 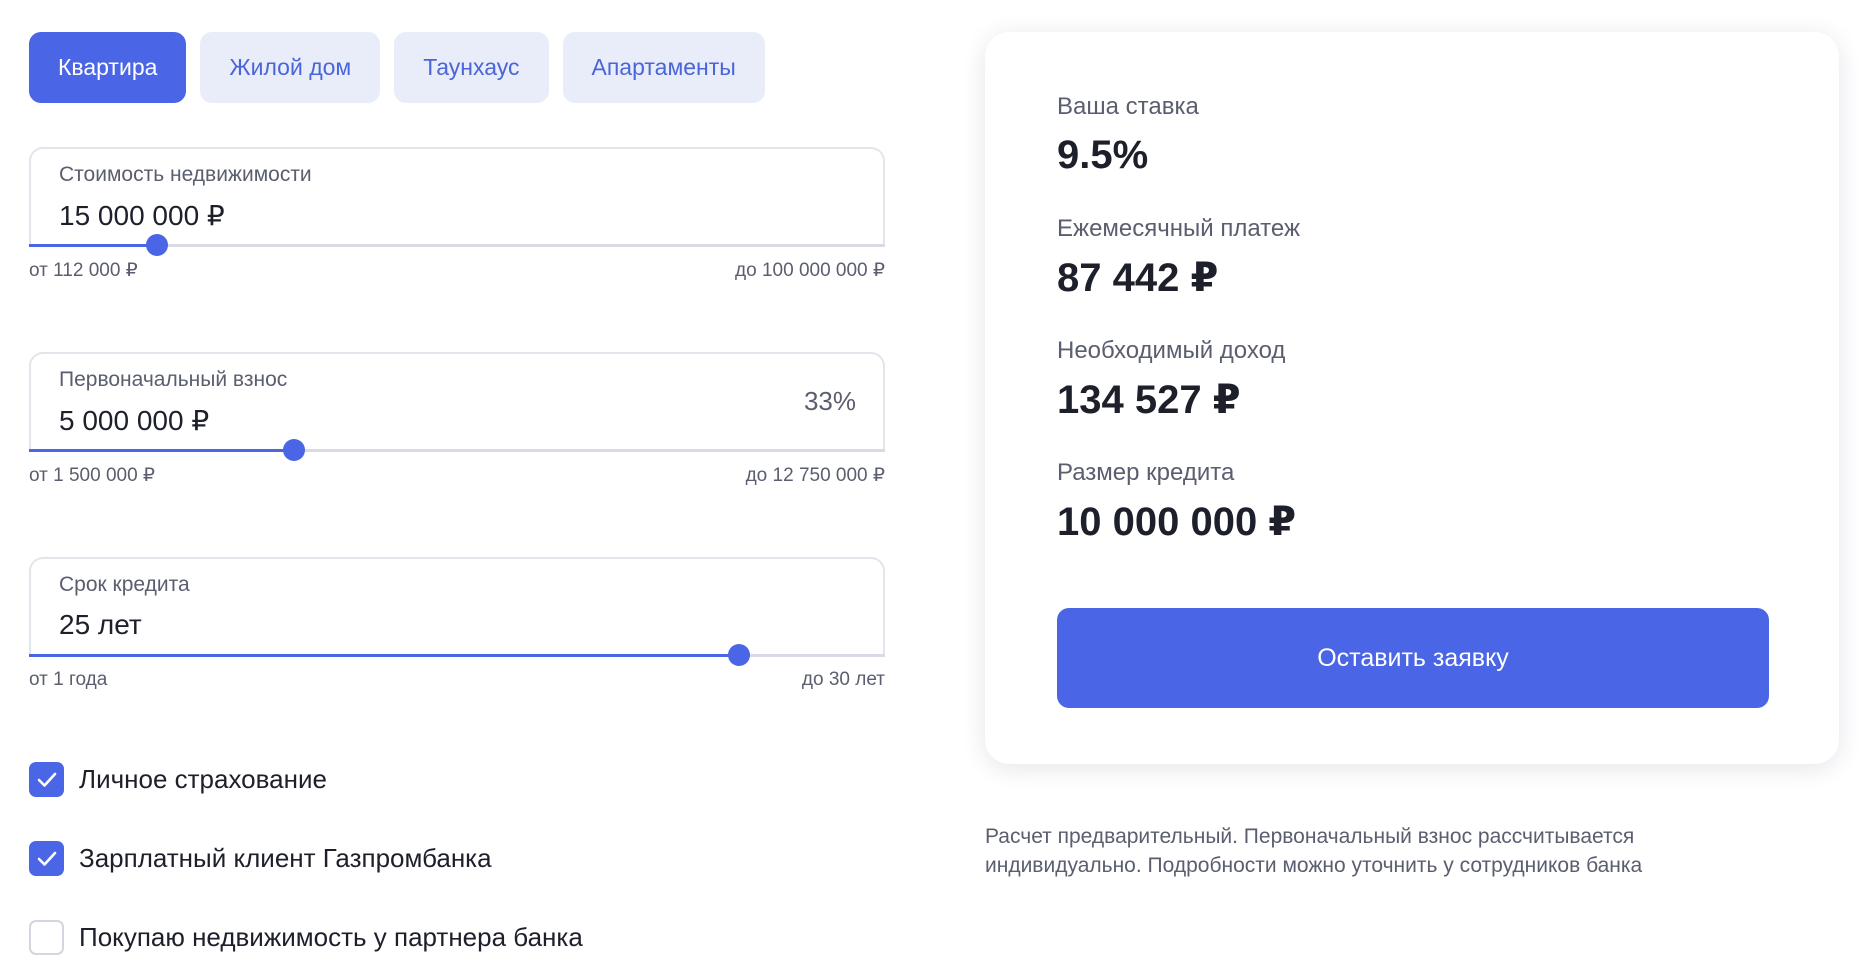 I want to click on income-block: Необходимый доход 134 527 ₽, so click(x=1171, y=380).